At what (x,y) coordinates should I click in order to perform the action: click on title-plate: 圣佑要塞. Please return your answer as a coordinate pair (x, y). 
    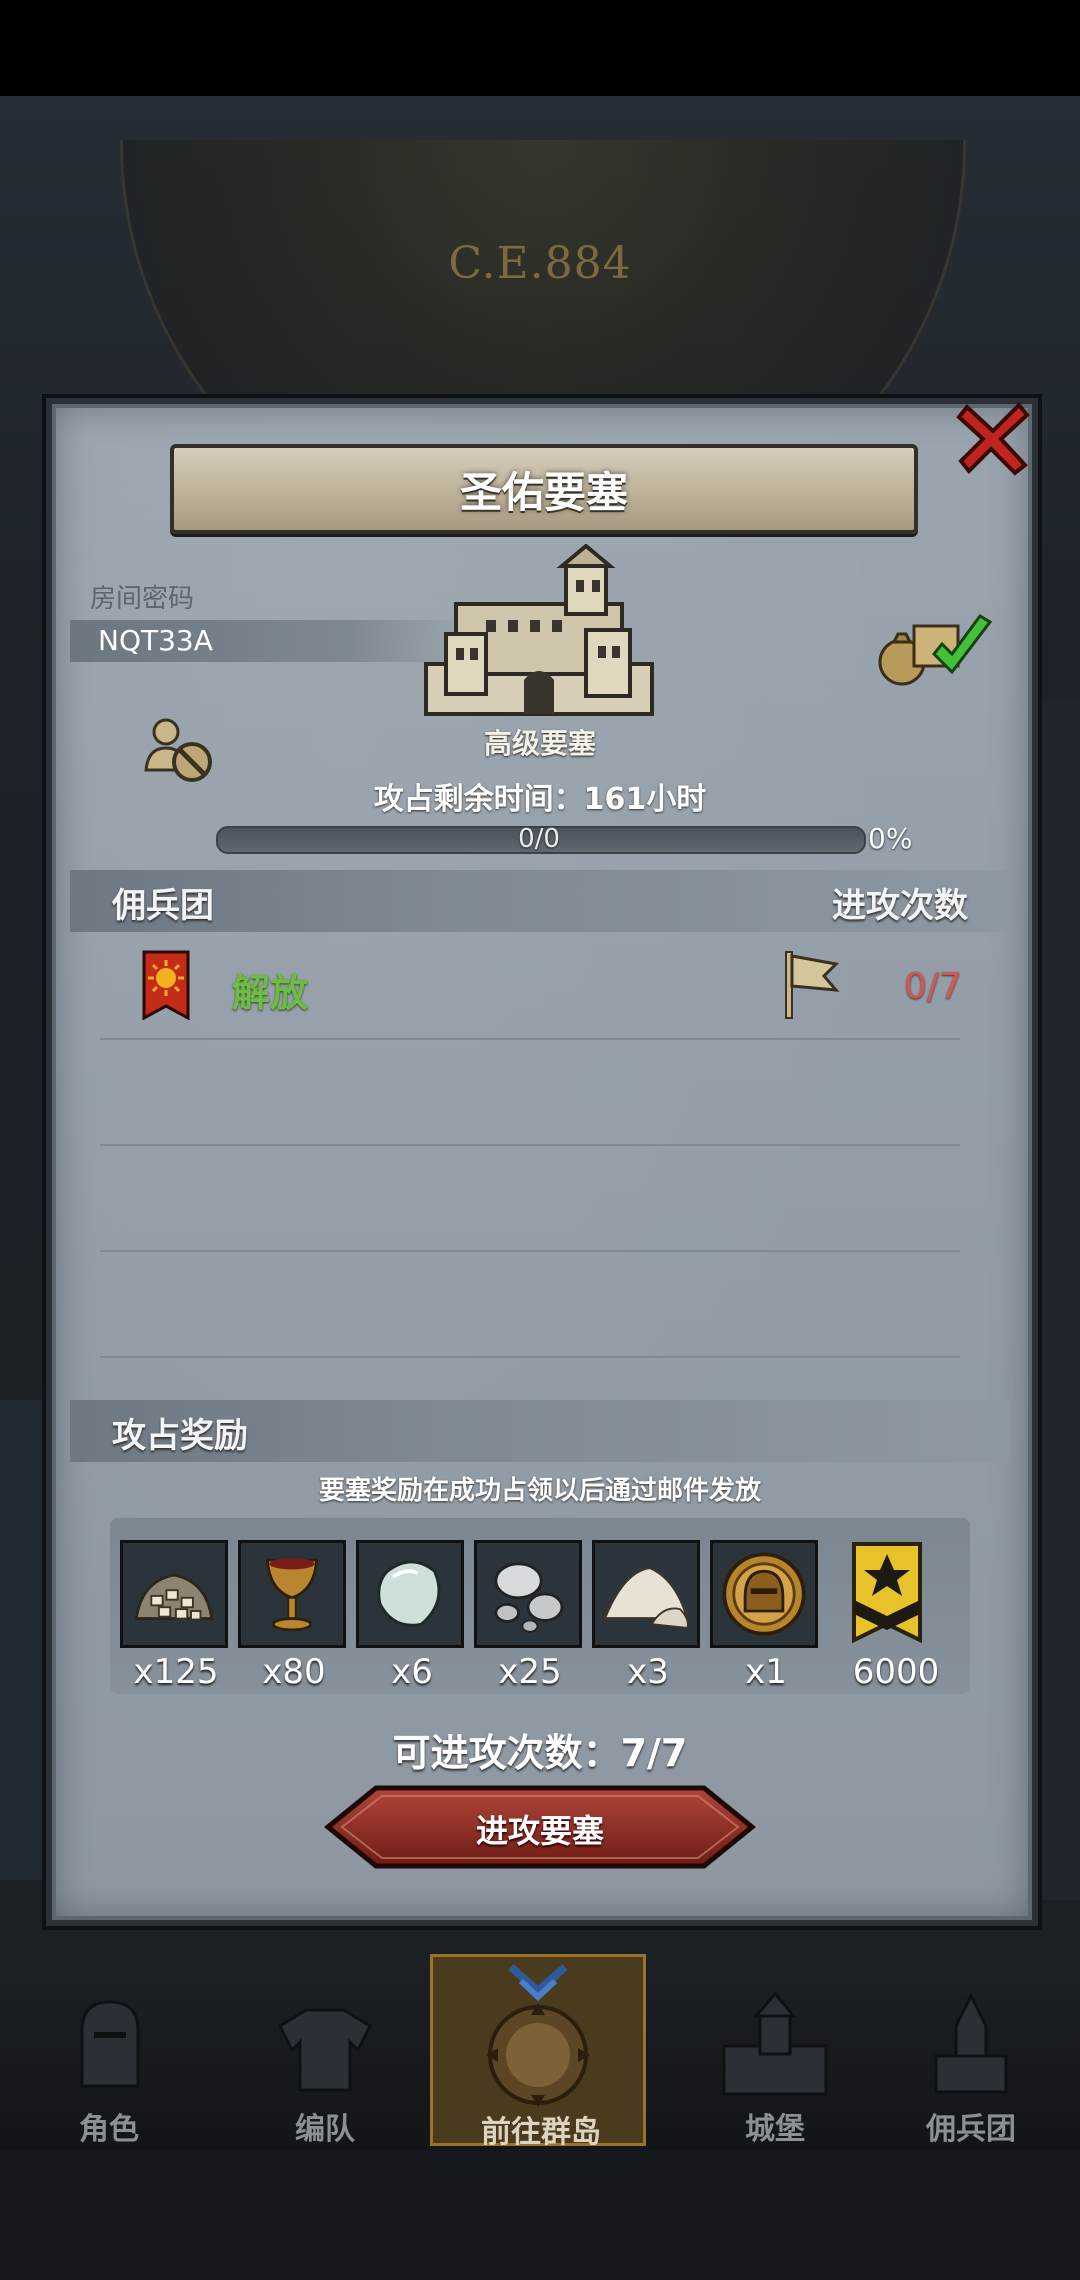
    Looking at the image, I should click on (544, 489).